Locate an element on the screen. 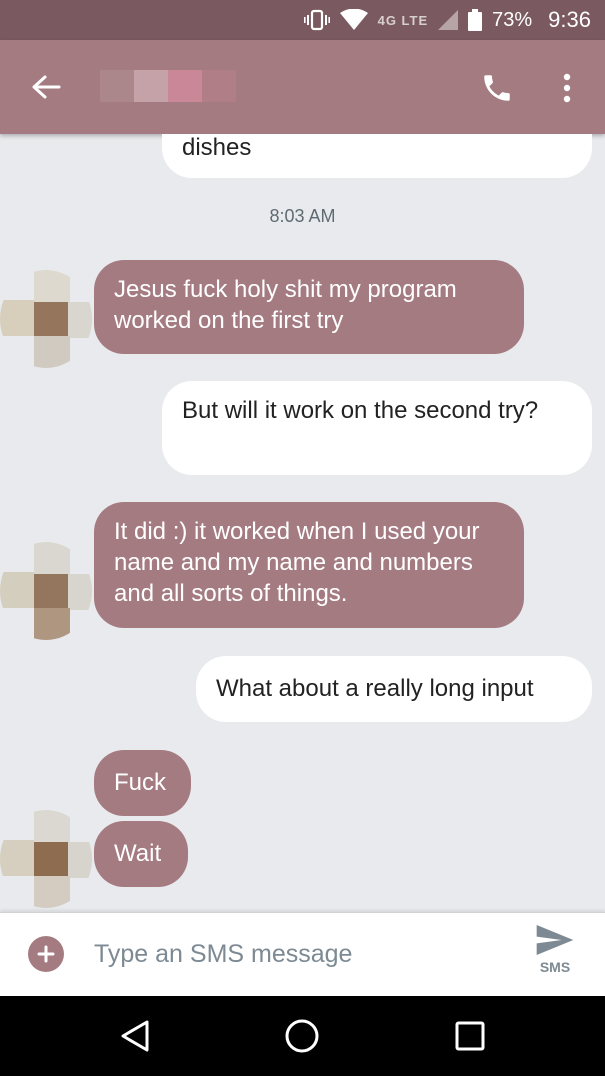  signal-icon is located at coordinates (448, 20).